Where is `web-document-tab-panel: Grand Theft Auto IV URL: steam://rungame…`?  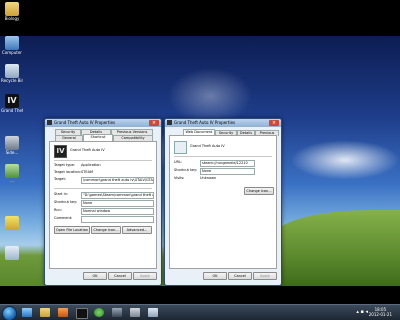
web-document-tab-panel: Grand Theft Auto IV URL: steam://rungame… is located at coordinates (223, 202).